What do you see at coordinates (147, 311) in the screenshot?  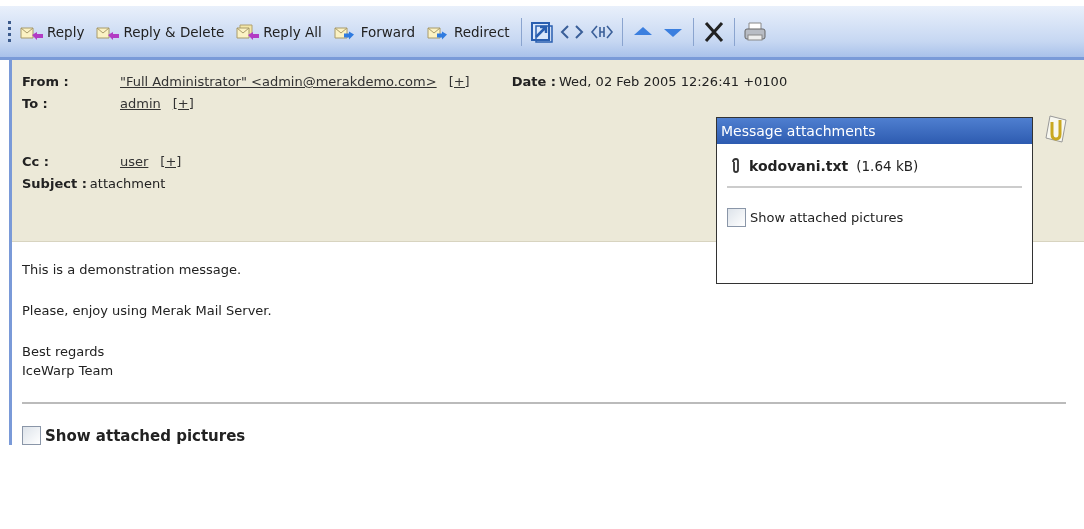 I see `message-text: Please, enjoy using Merak Mail Server.` at bounding box center [147, 311].